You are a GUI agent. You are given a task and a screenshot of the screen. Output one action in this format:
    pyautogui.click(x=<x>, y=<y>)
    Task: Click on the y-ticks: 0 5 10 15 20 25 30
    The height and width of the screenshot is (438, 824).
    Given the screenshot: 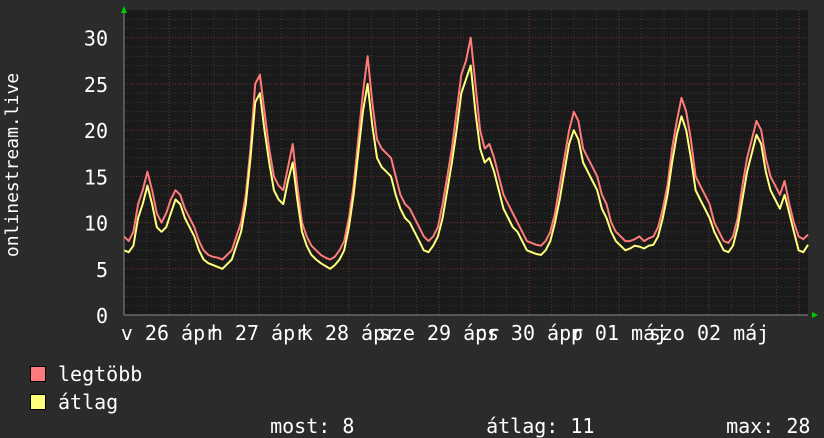 What is the action you would take?
    pyautogui.click(x=96, y=177)
    